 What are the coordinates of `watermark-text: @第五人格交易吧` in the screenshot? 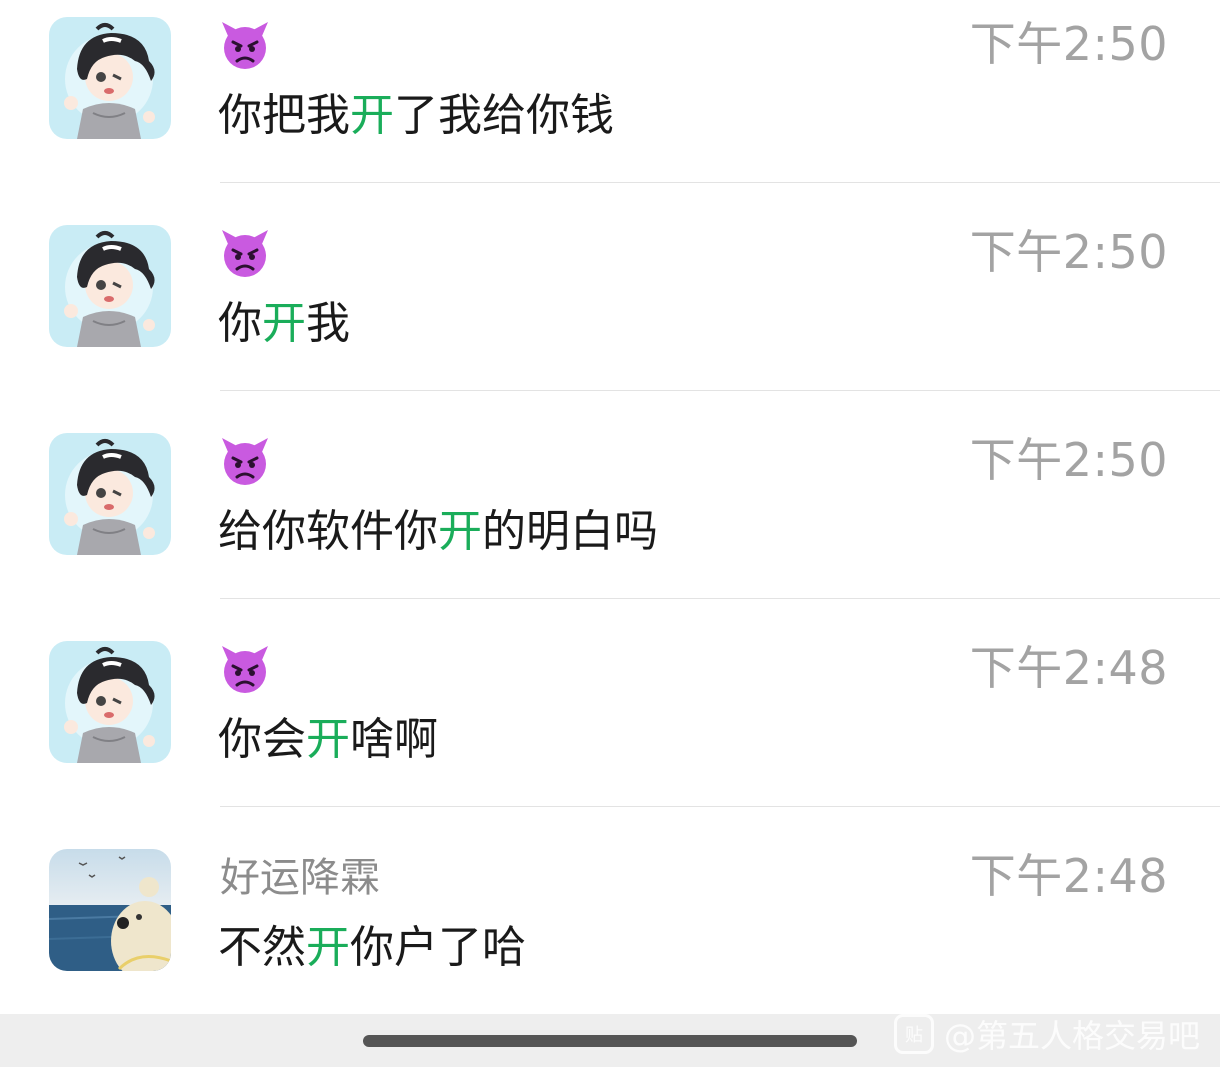 It's located at (1071, 1036).